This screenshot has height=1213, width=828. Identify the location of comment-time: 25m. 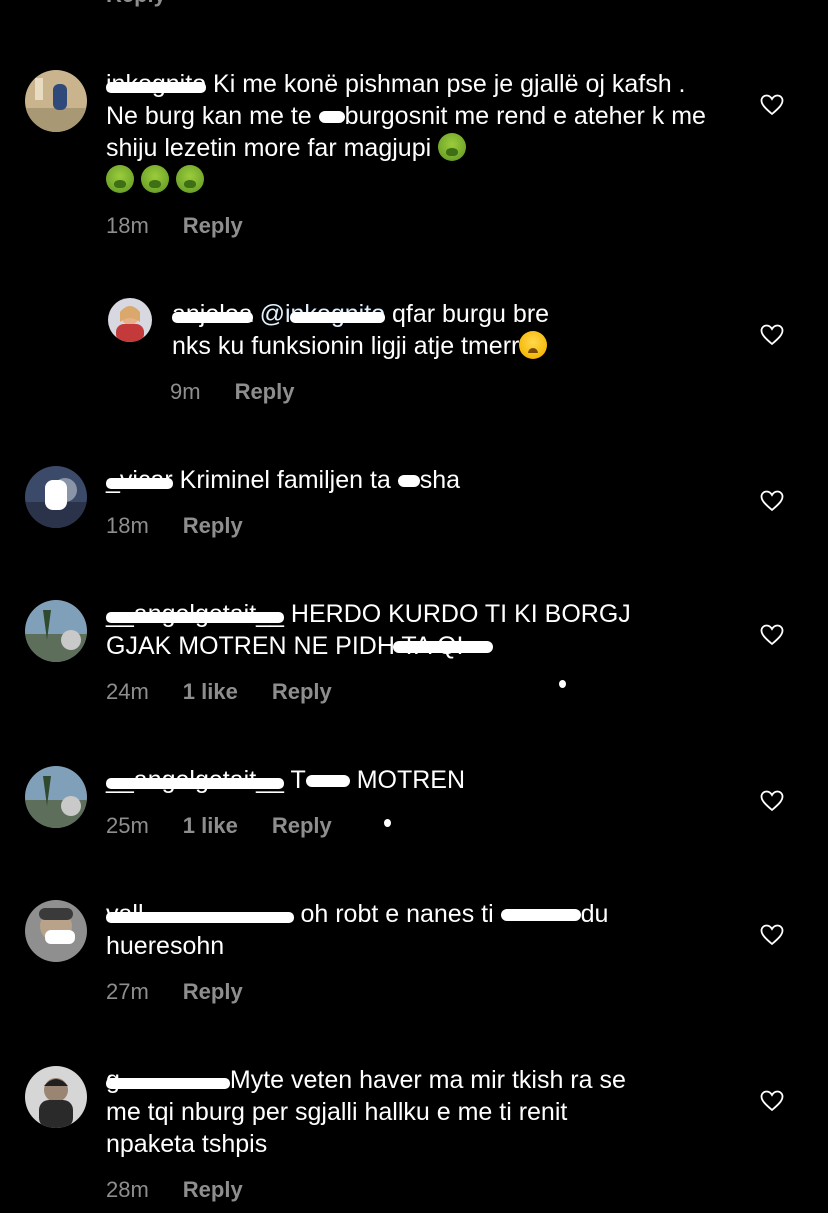
(127, 825).